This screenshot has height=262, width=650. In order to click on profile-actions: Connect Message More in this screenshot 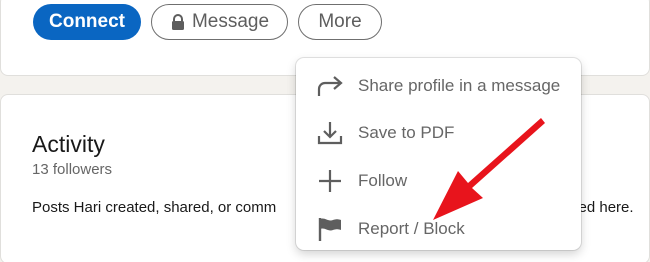, I will do `click(207, 22)`.